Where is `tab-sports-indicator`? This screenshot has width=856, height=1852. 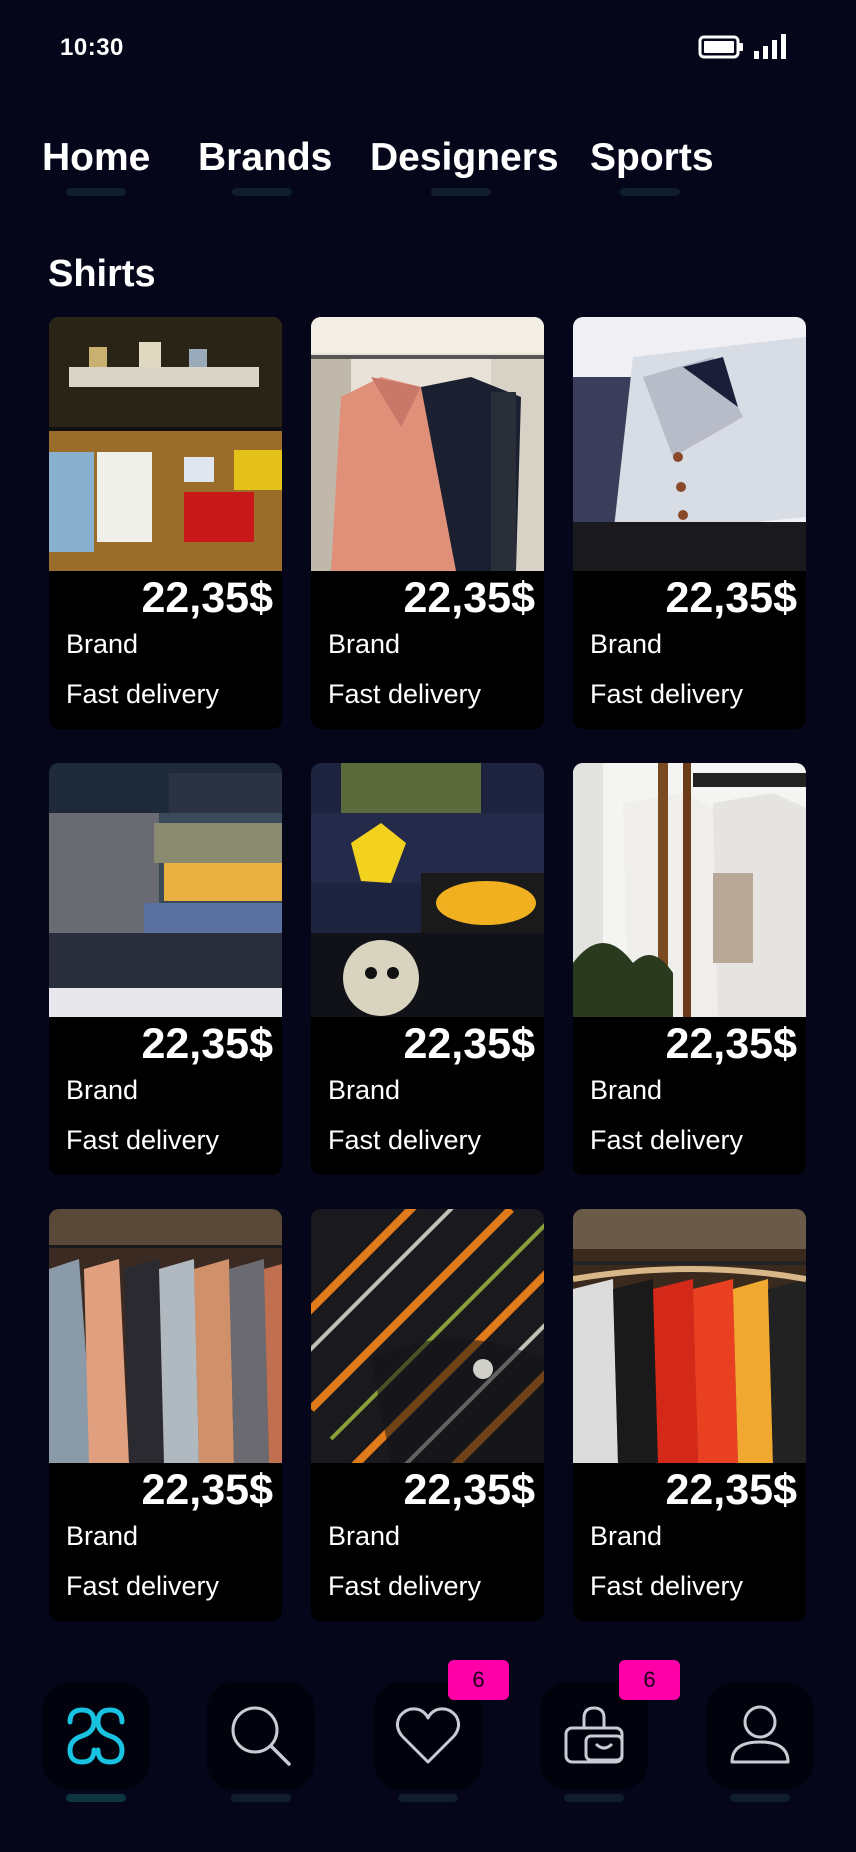 tab-sports-indicator is located at coordinates (650, 192).